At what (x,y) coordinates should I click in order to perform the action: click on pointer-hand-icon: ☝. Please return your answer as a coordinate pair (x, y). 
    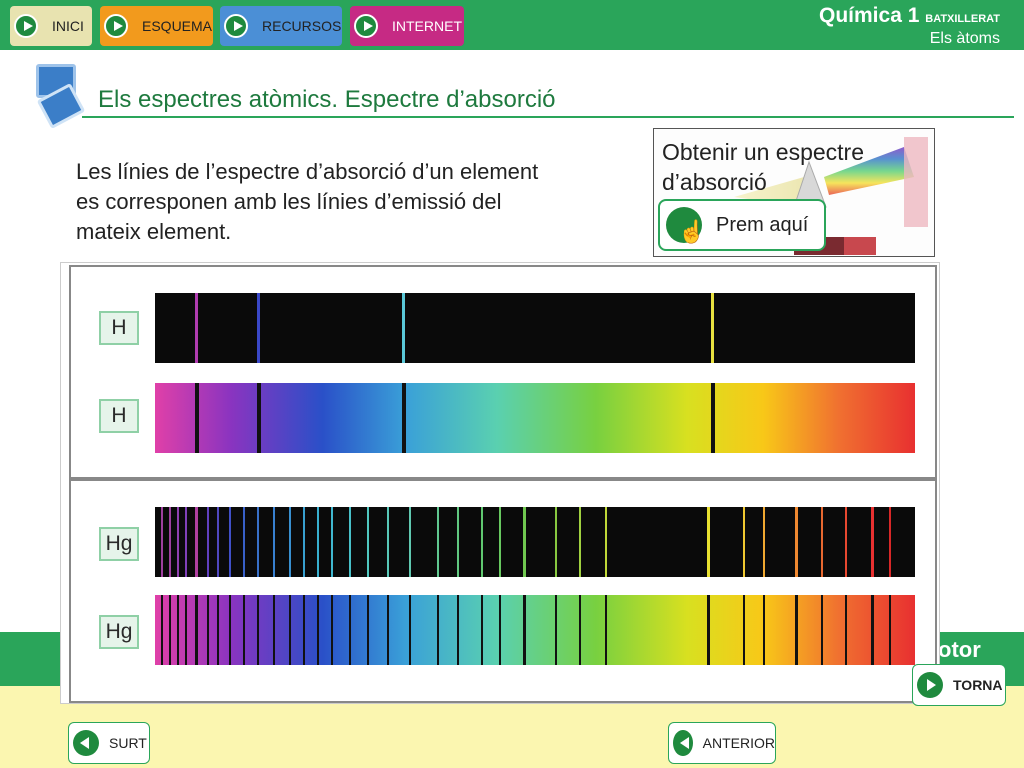
    Looking at the image, I should click on (685, 225).